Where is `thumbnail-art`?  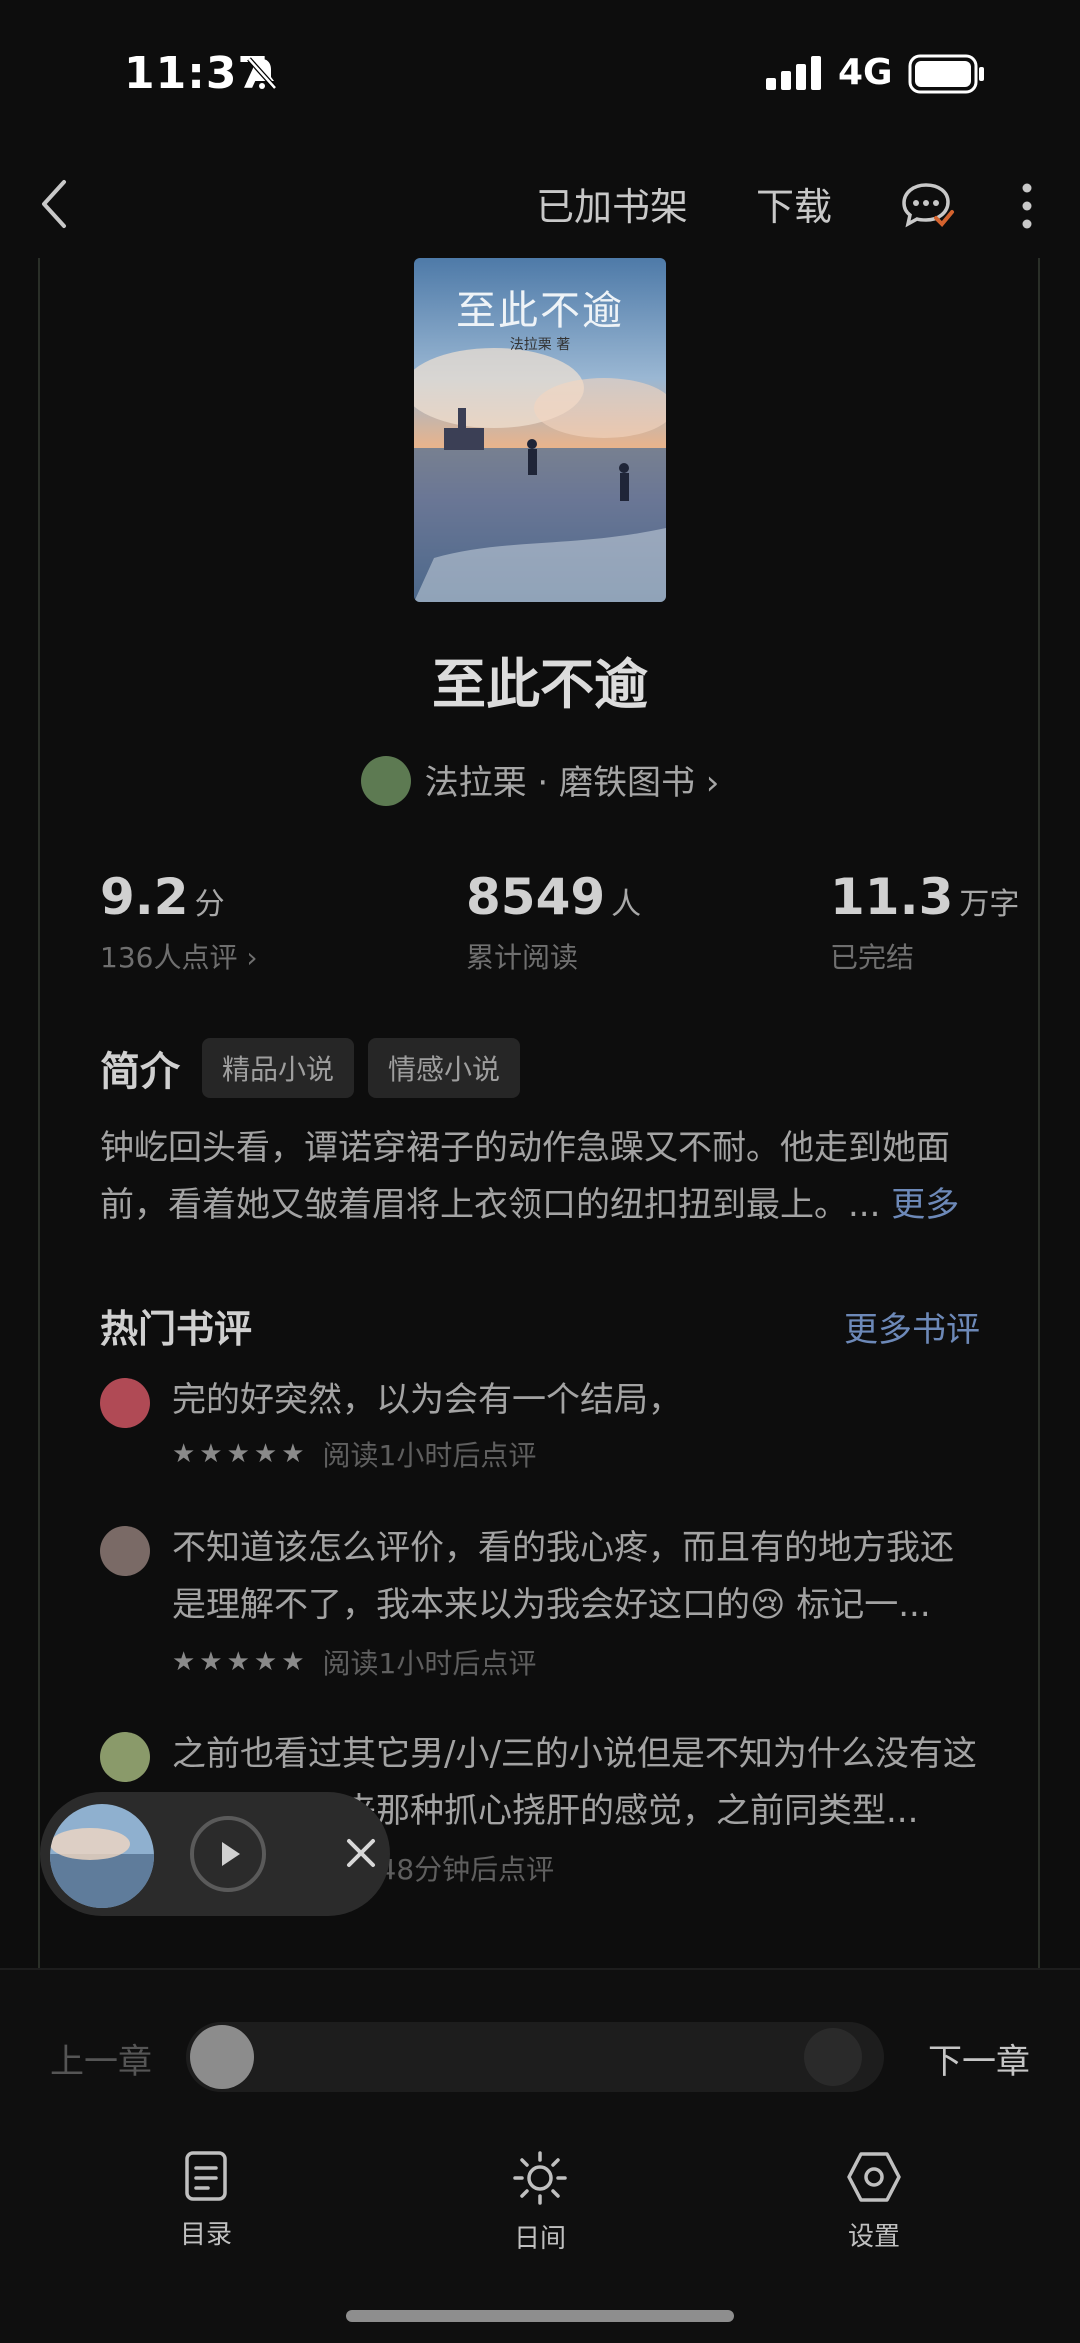
thumbnail-art is located at coordinates (102, 1856).